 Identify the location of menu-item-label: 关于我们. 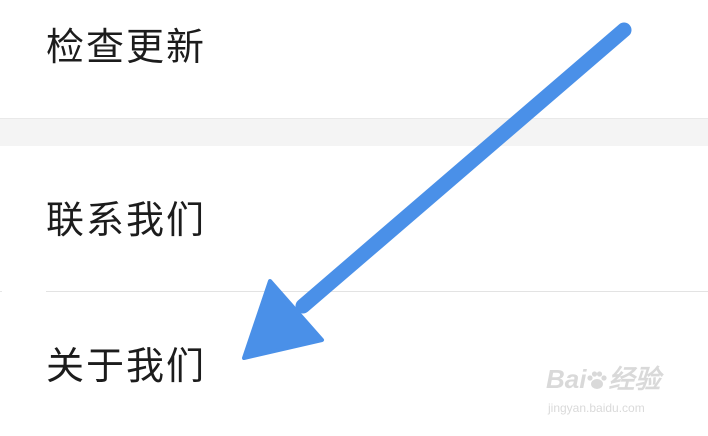
(126, 366).